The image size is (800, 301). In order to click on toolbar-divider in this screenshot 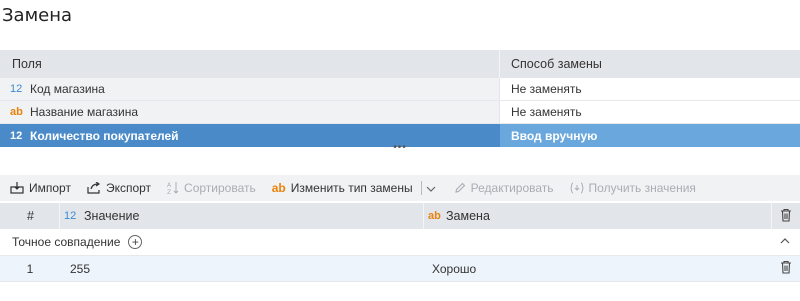, I will do `click(421, 188)`.